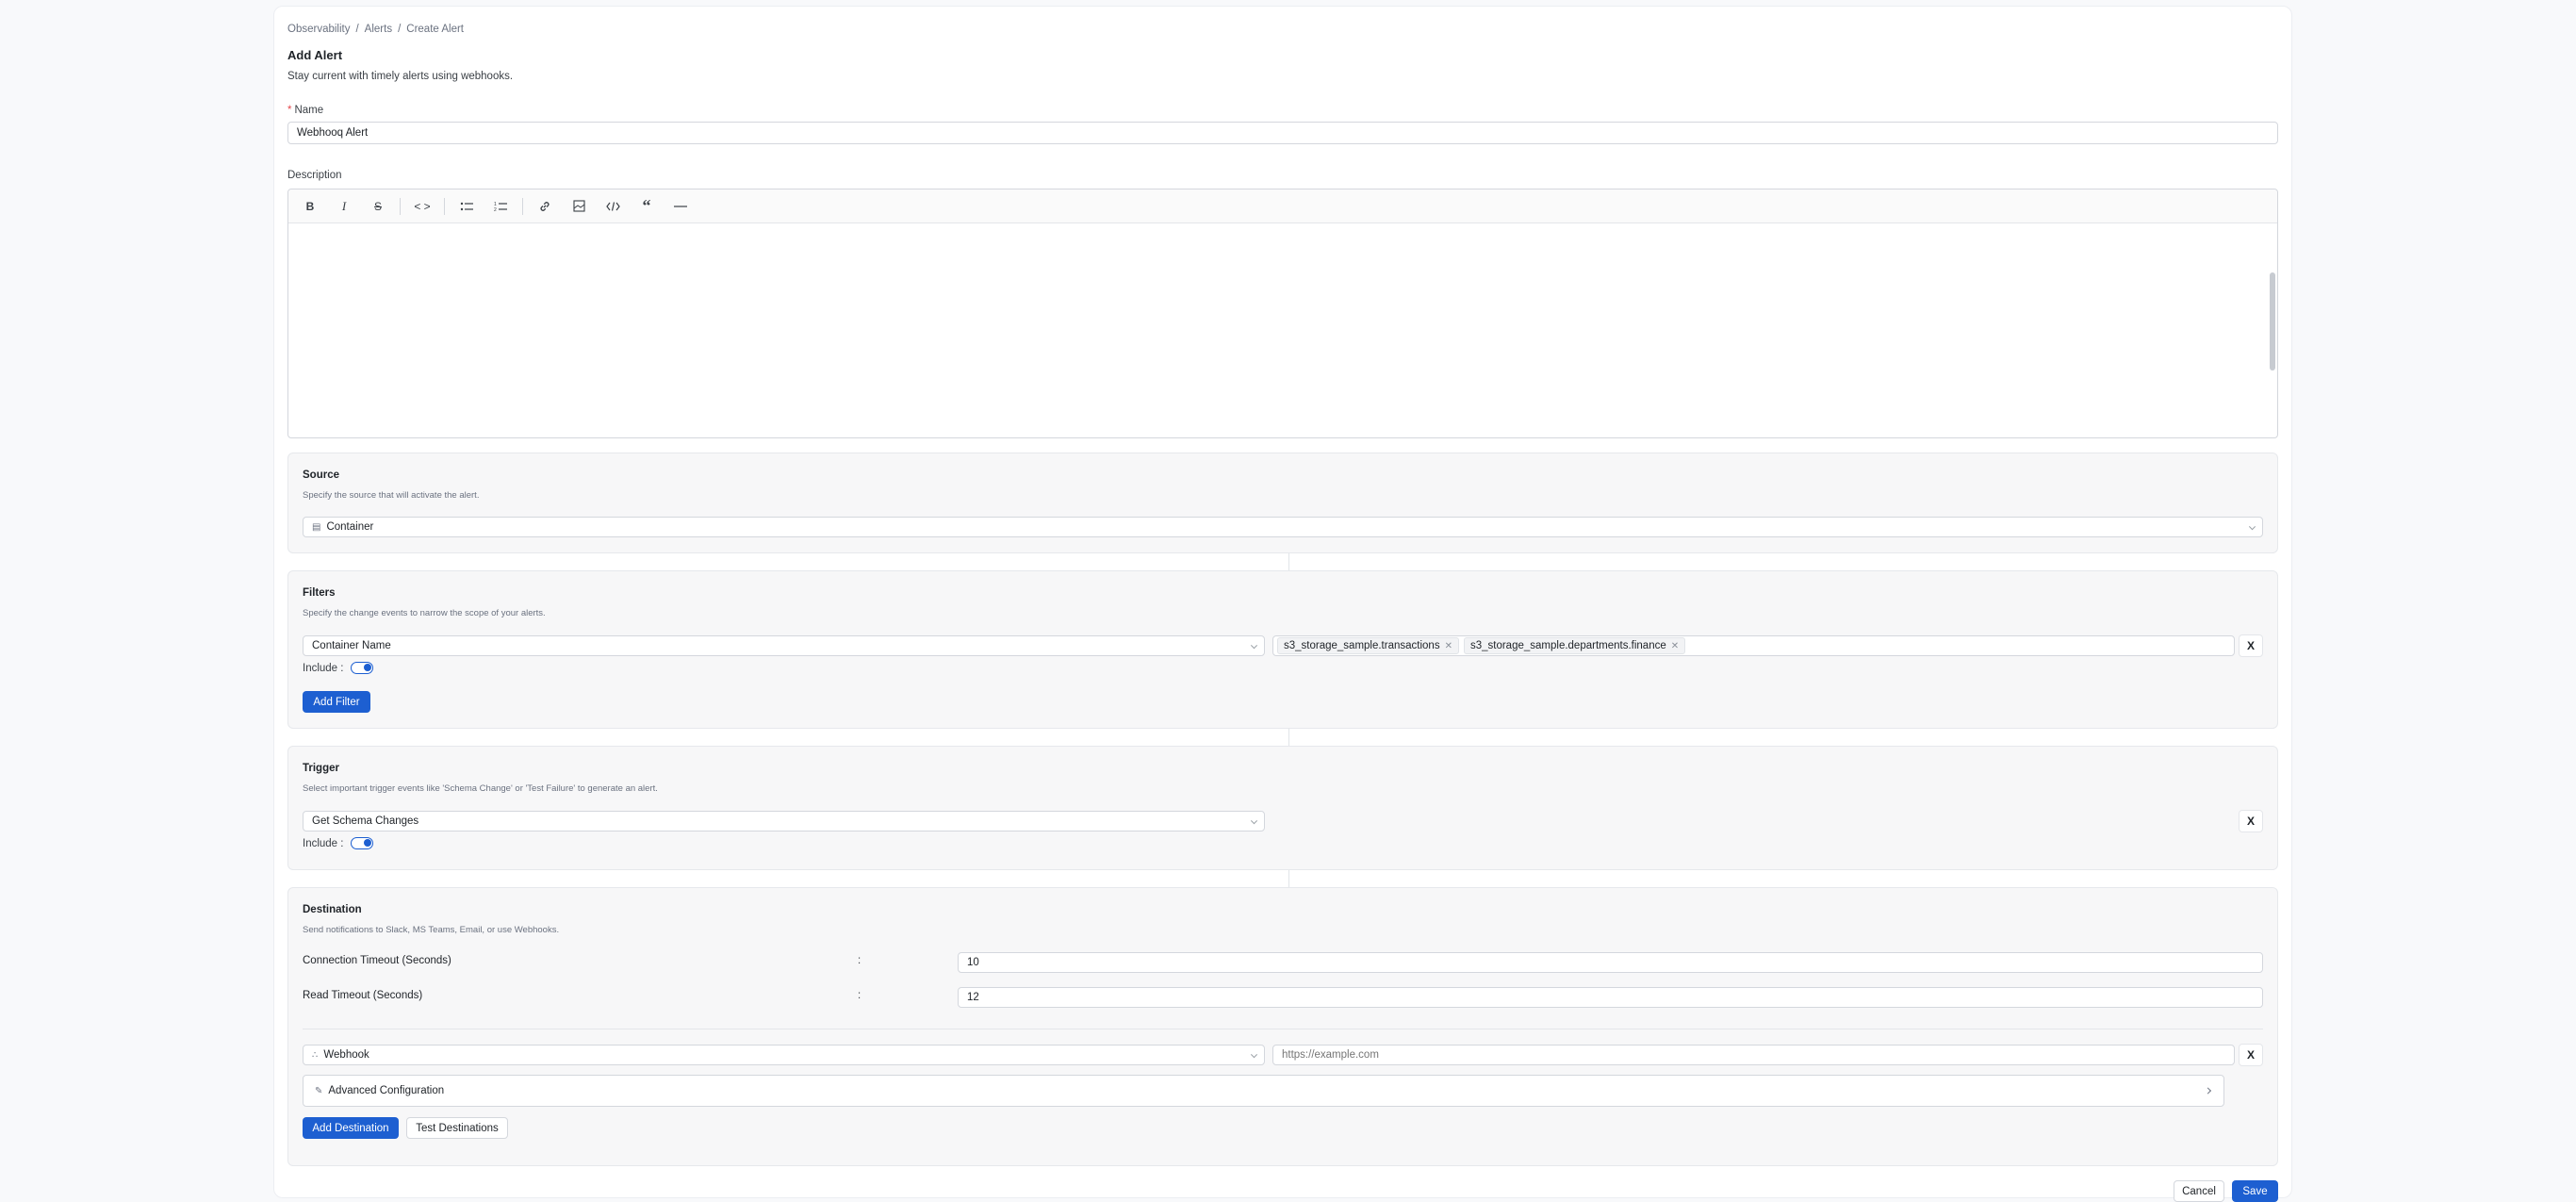 The height and width of the screenshot is (1202, 2576). What do you see at coordinates (346, 1055) in the screenshot?
I see `destination-type-selected: Webhook` at bounding box center [346, 1055].